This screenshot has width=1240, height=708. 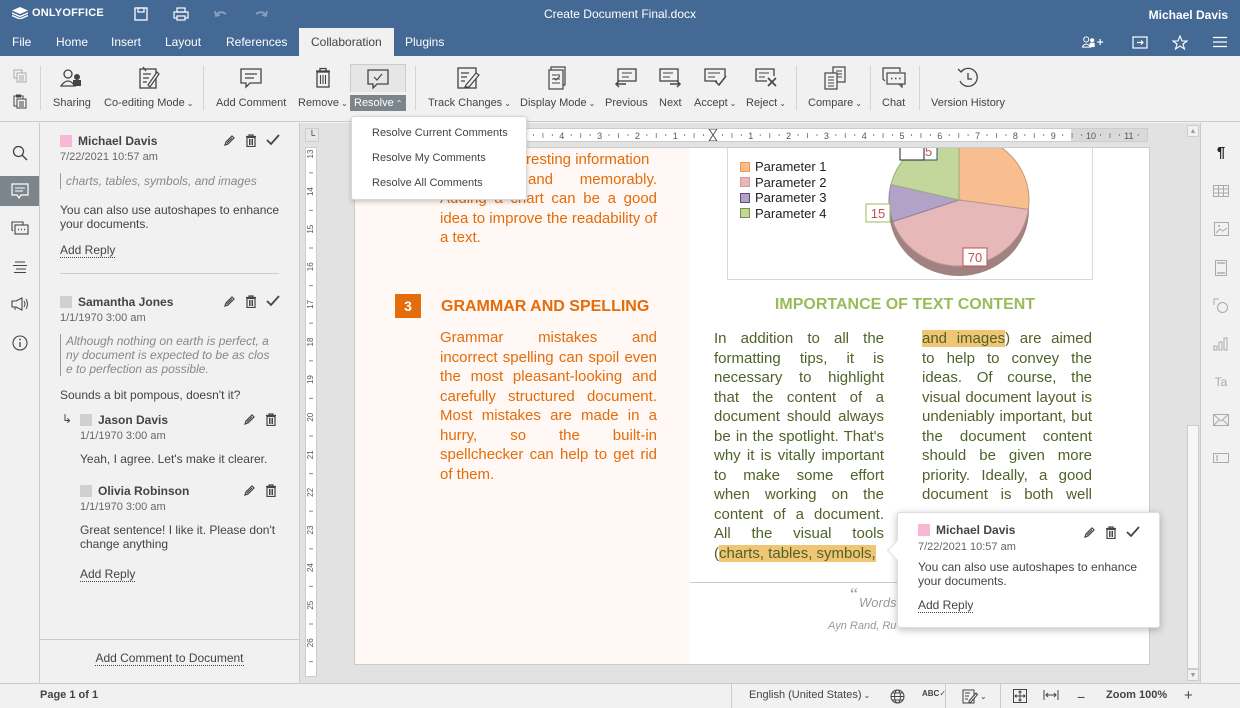 I want to click on text-line: idea to improve the readability of, so click(x=548, y=218).